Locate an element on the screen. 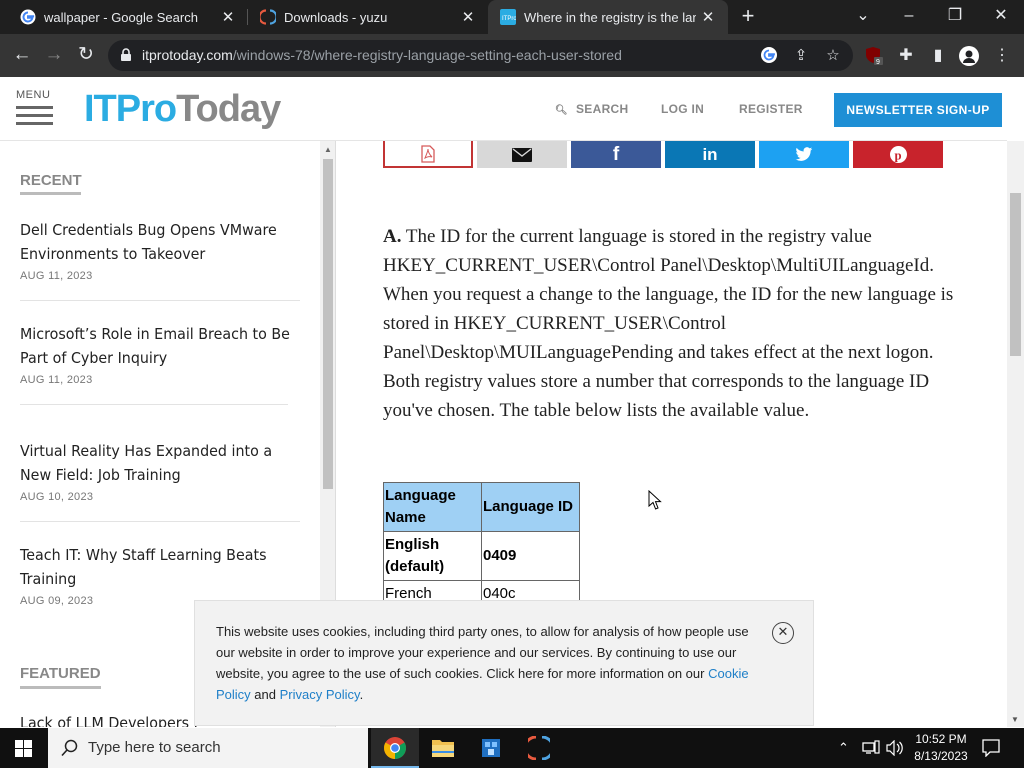  taskbar-search-box: Type here to search is located at coordinates (208, 748).